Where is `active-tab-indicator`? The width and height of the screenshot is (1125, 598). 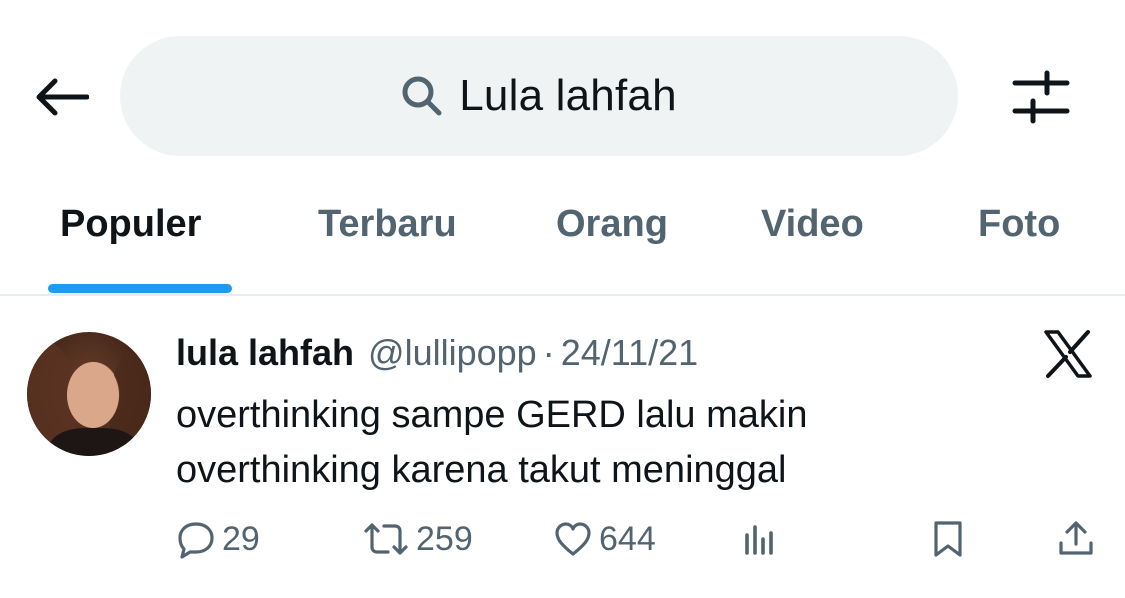
active-tab-indicator is located at coordinates (140, 288).